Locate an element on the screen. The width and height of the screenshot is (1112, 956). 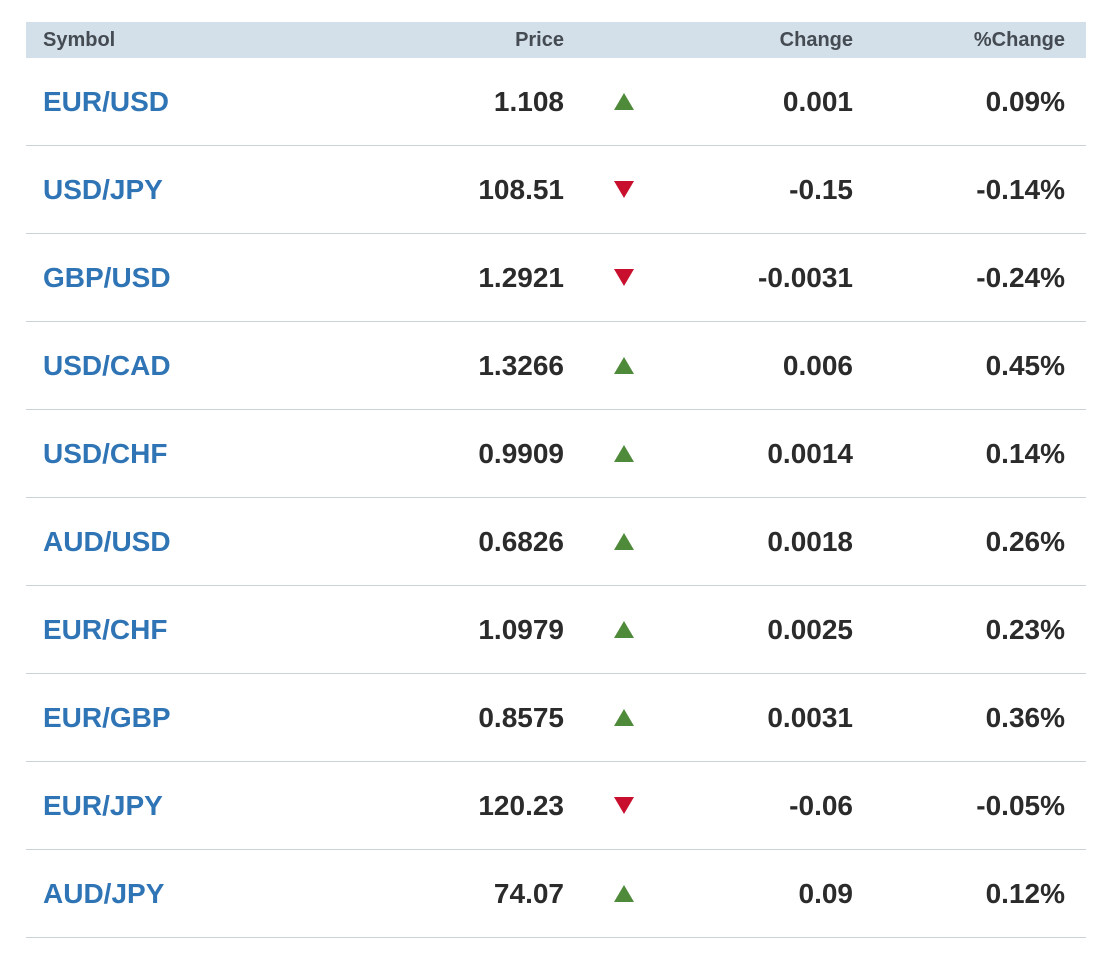
price-value: 0.8575 is located at coordinates (521, 717).